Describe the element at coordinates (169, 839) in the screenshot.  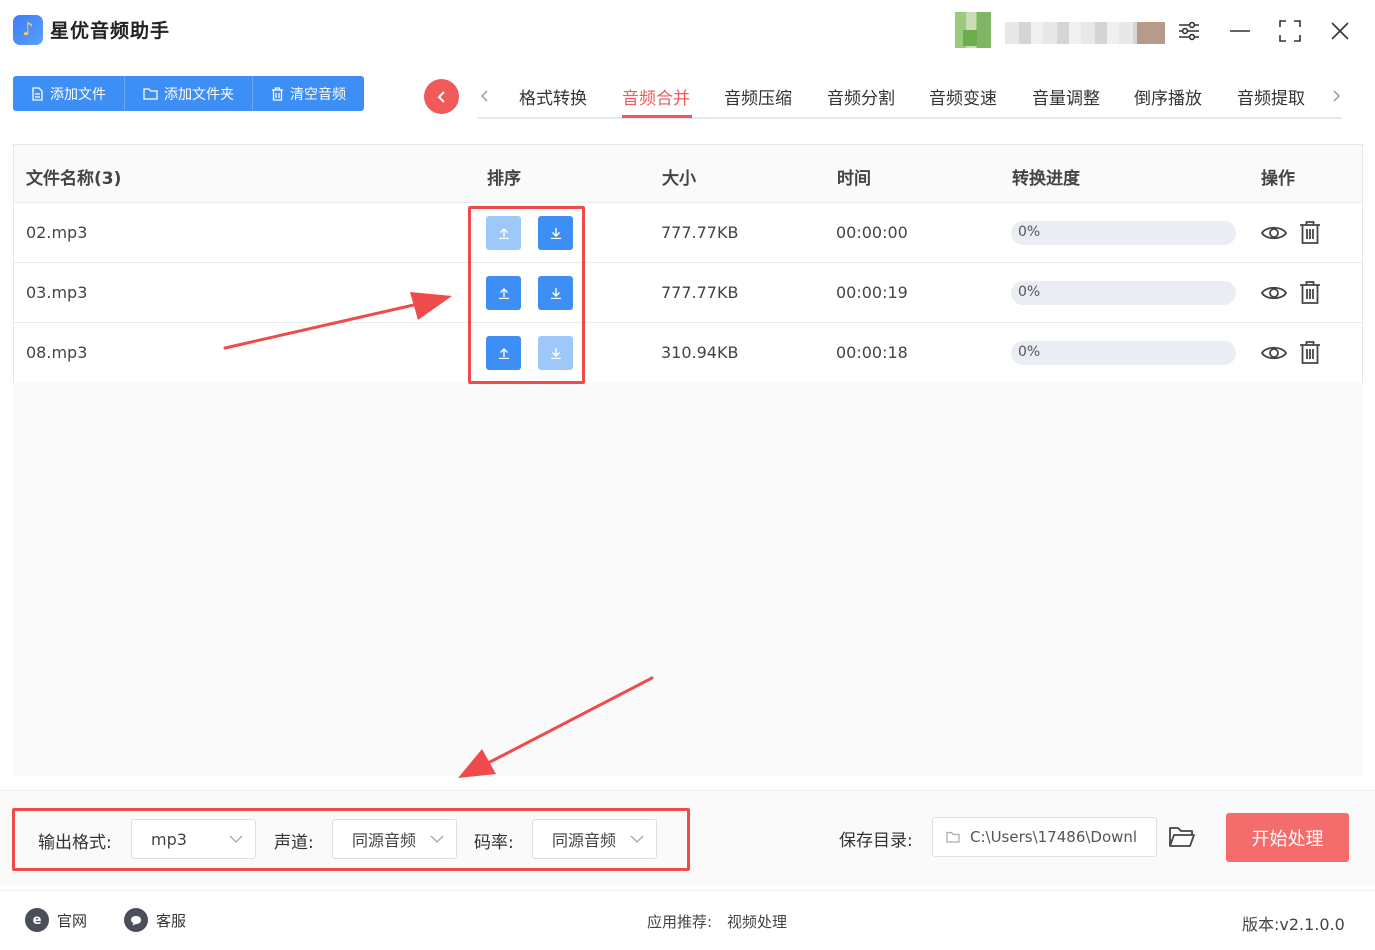
I see `output-format-value: mp3` at that location.